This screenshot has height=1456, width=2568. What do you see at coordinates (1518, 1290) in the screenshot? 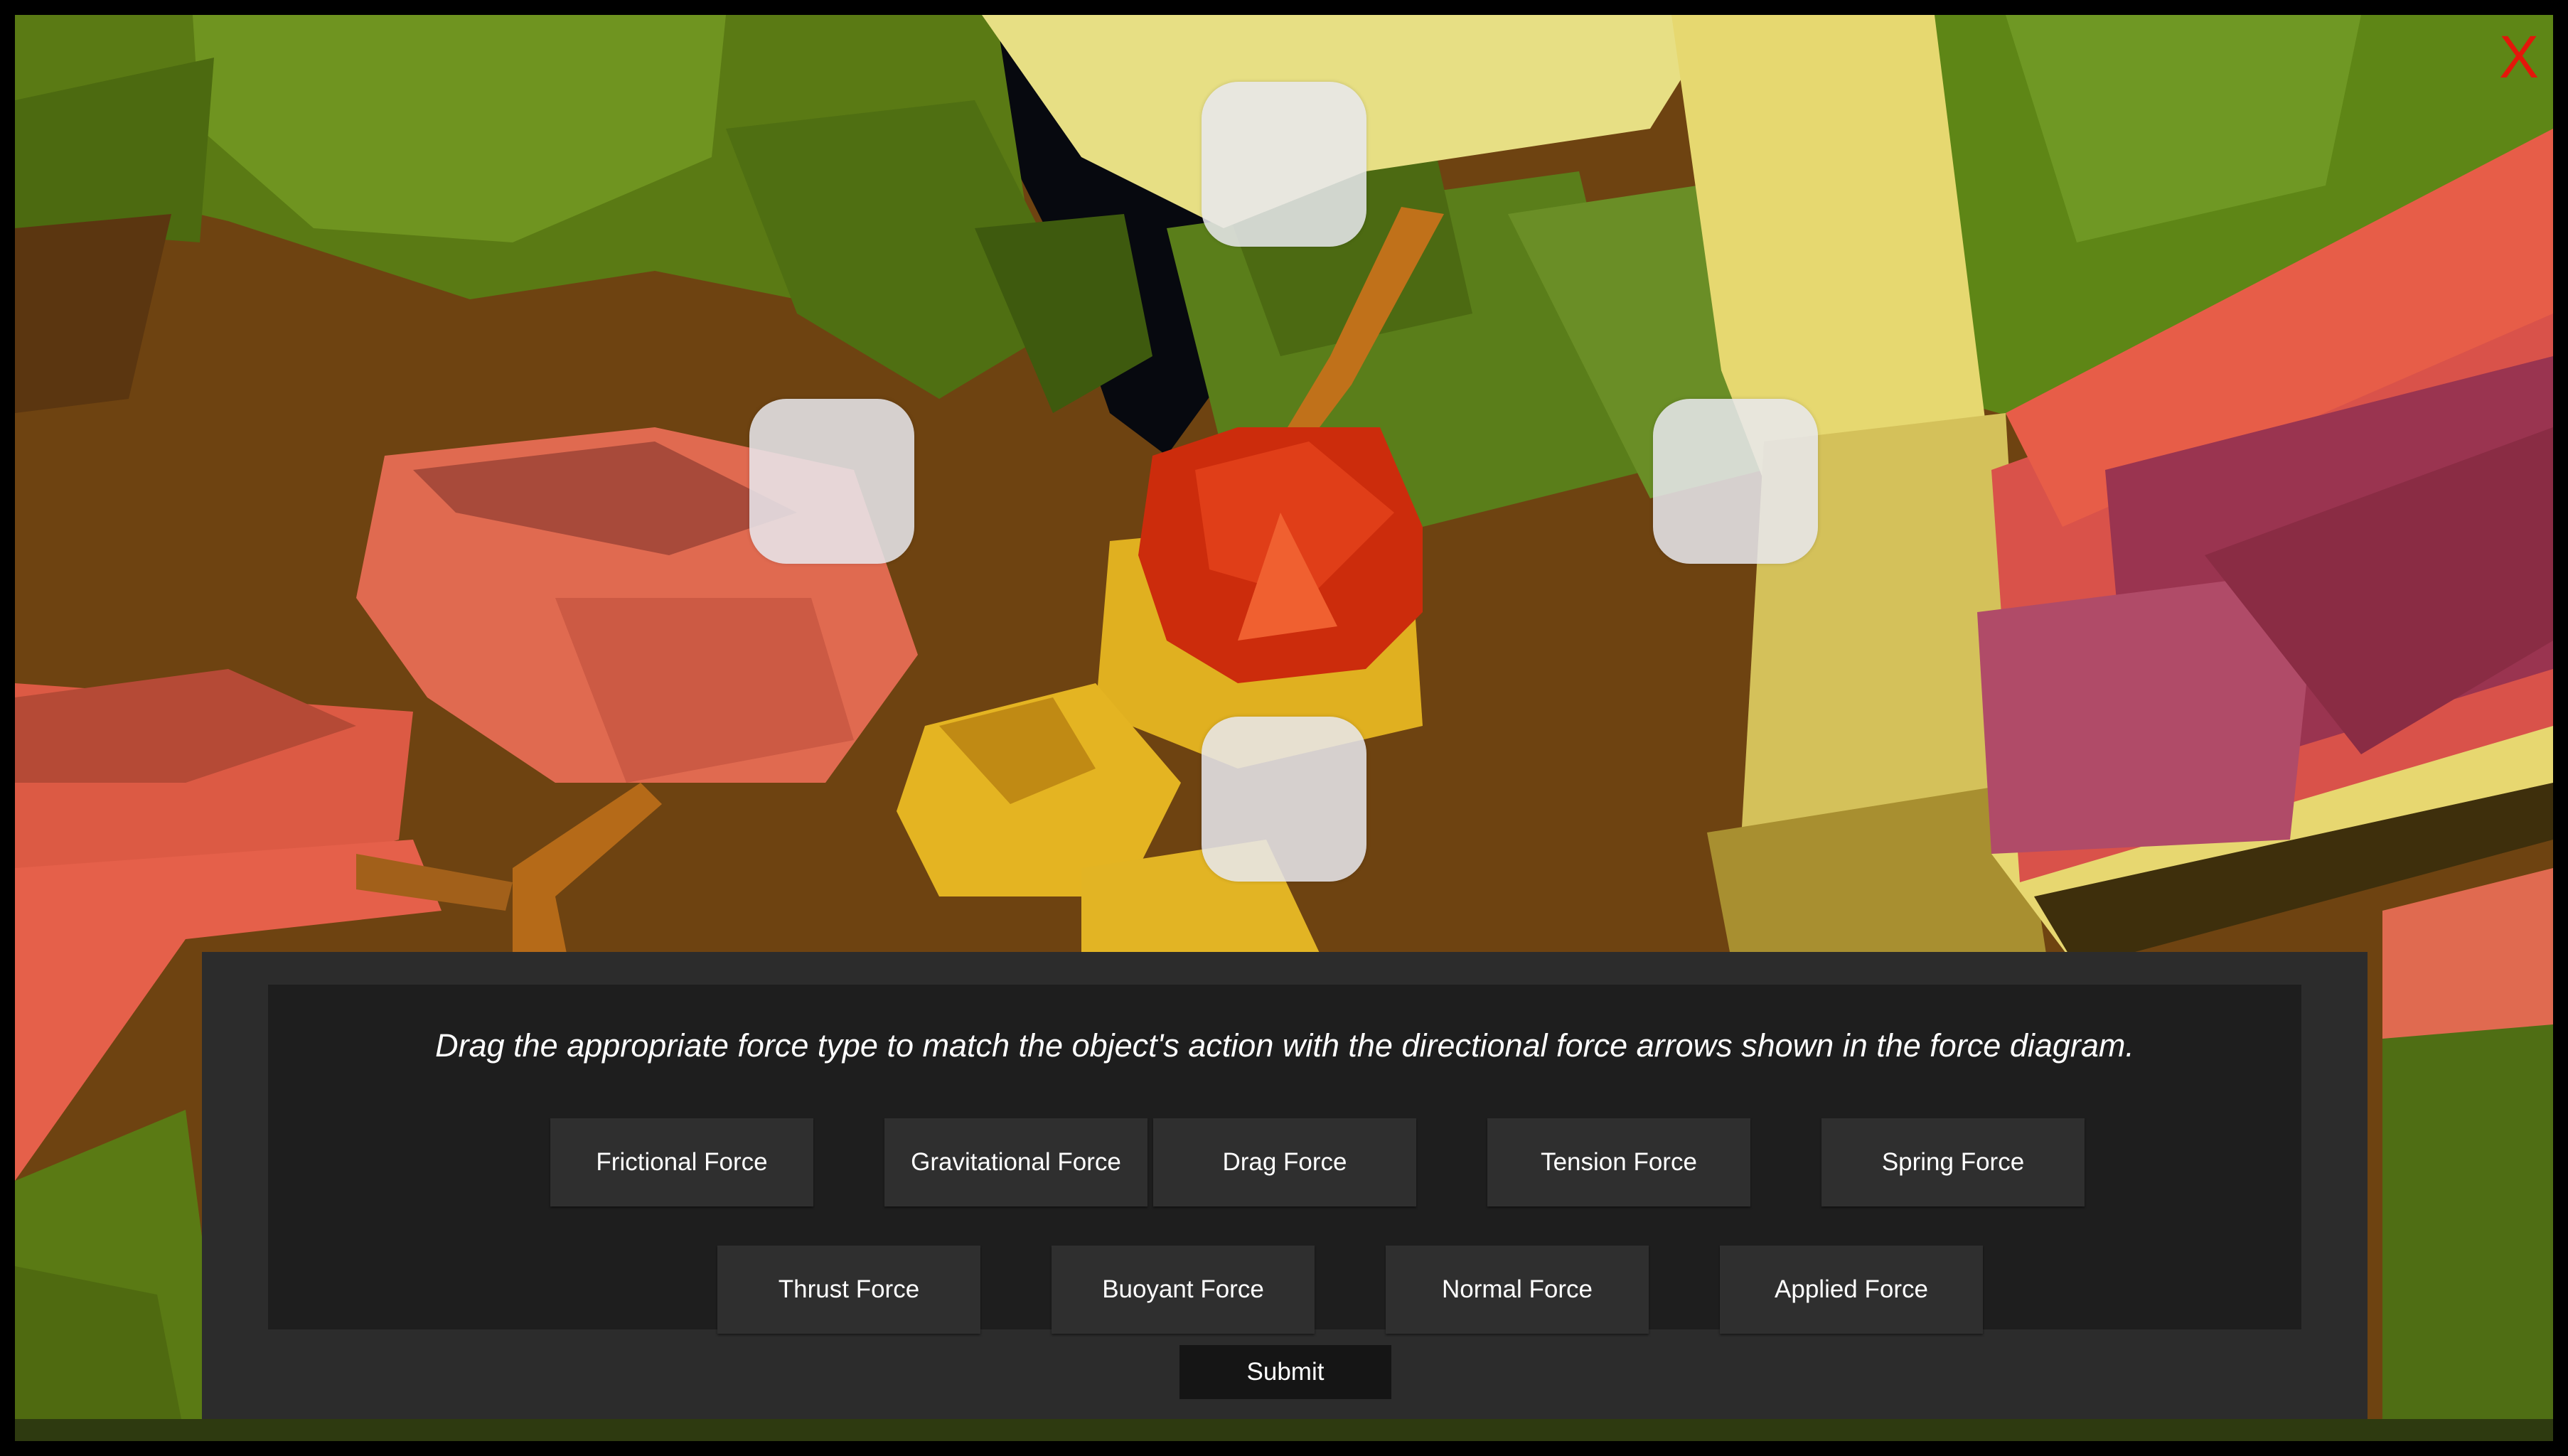
I see `force-option-normal: Normal Force` at bounding box center [1518, 1290].